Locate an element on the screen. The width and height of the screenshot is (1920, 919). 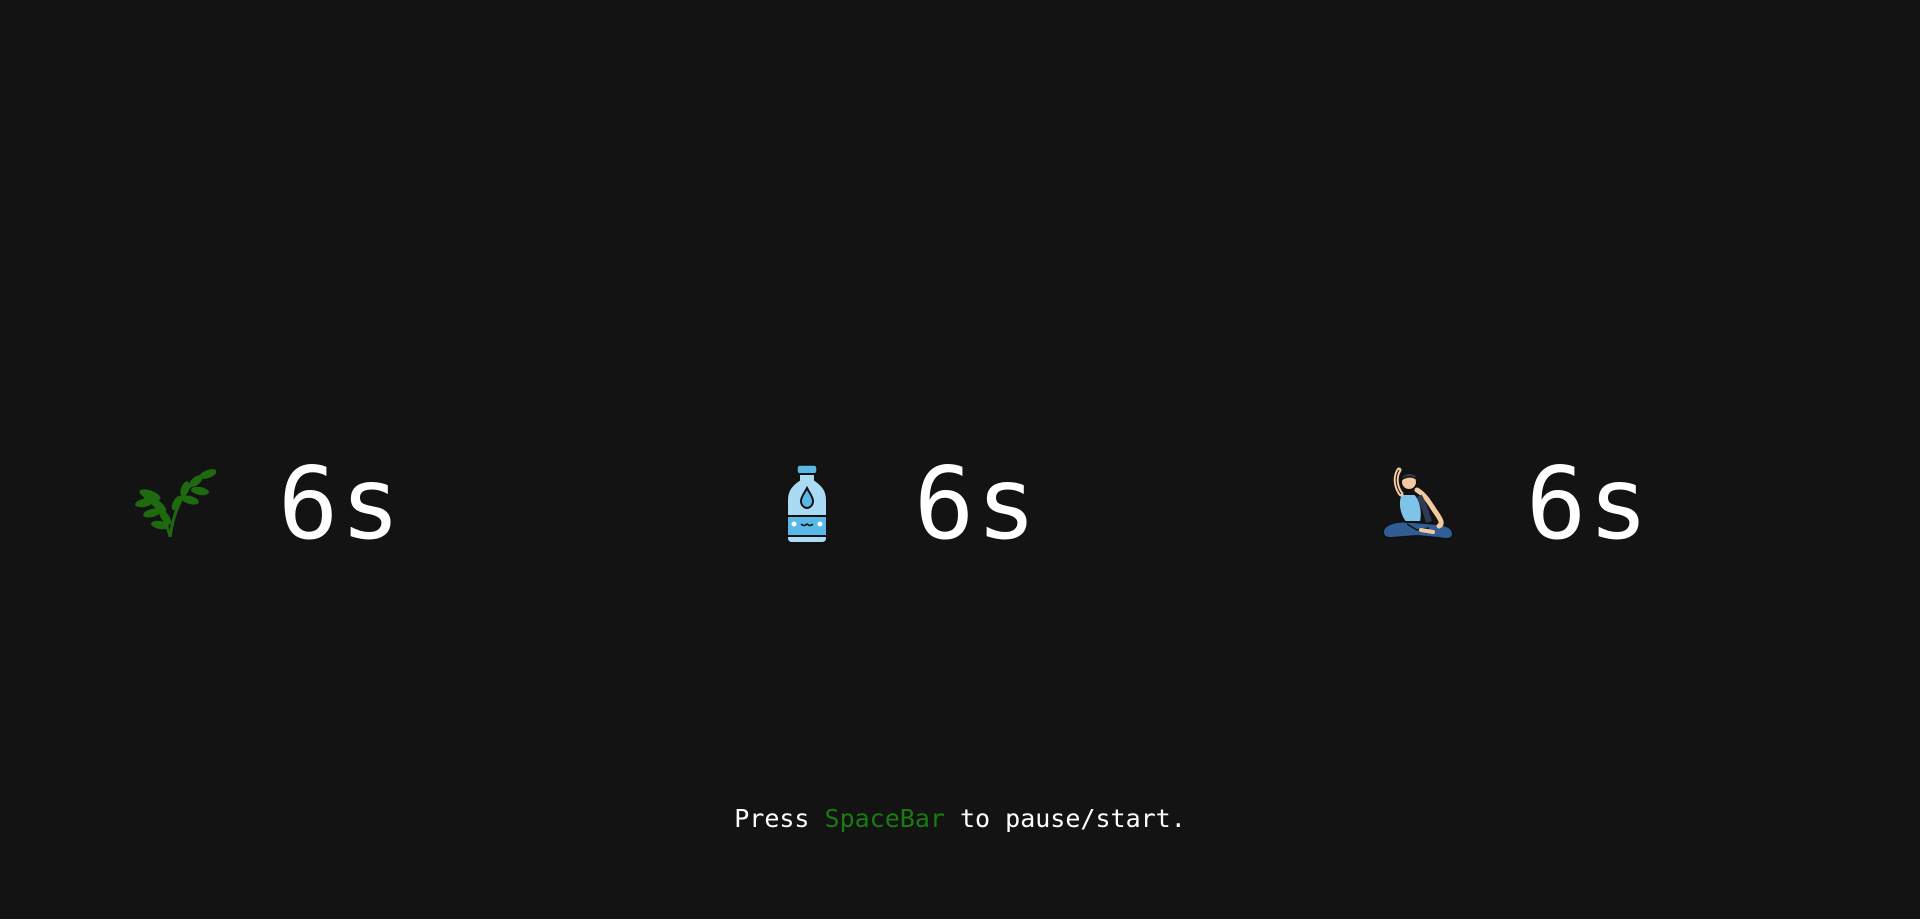
water-bottle-icon is located at coordinates (807, 504).